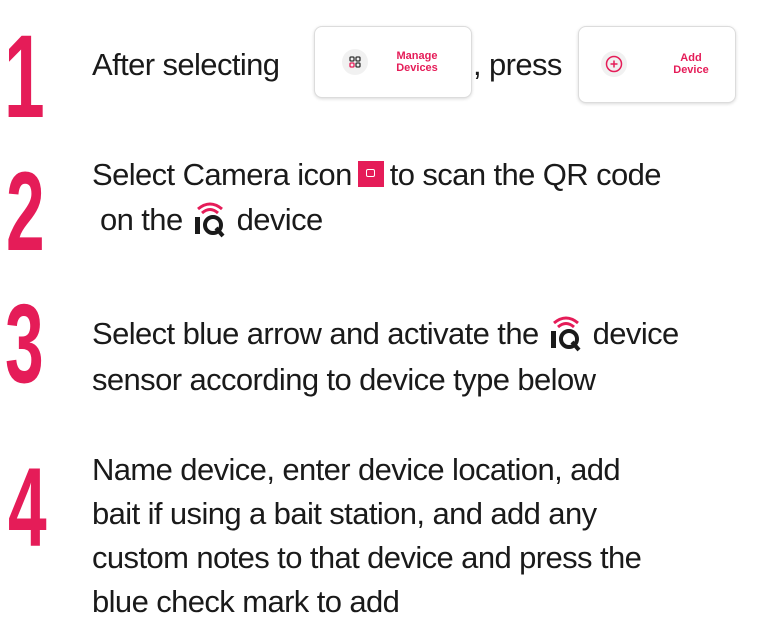 The width and height of the screenshot is (761, 635). I want to click on grid-icon, so click(355, 62).